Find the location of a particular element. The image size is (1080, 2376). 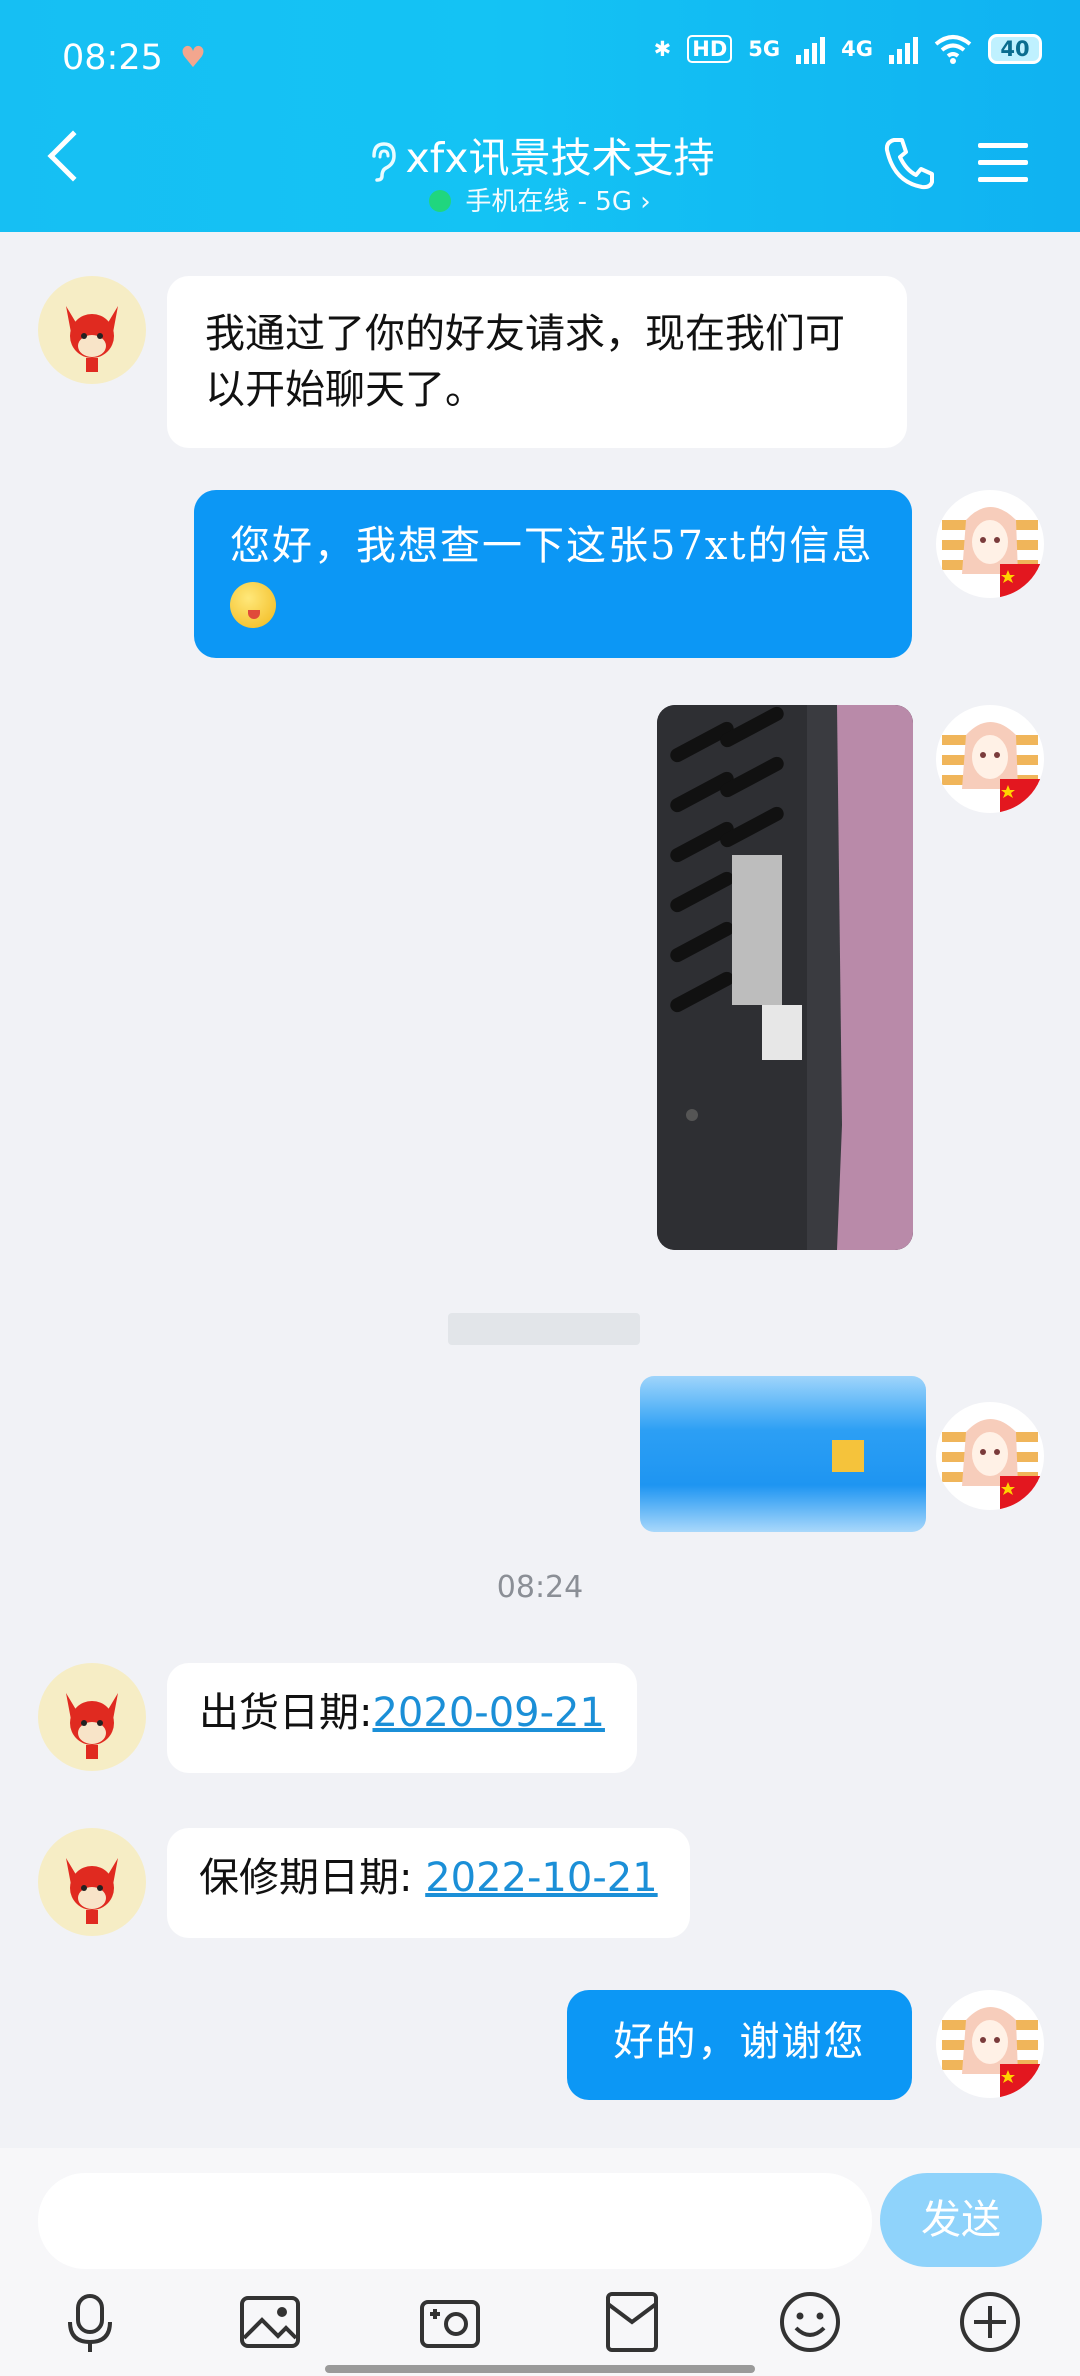

message-input is located at coordinates (455, 2221).